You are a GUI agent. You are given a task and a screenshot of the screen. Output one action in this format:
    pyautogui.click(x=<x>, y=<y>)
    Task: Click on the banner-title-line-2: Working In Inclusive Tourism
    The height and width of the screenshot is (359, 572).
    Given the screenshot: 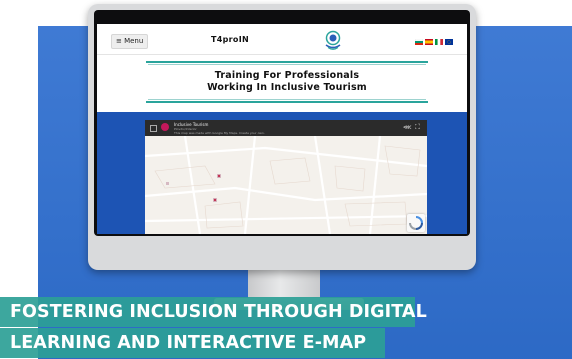 What is the action you would take?
    pyautogui.click(x=287, y=87)
    